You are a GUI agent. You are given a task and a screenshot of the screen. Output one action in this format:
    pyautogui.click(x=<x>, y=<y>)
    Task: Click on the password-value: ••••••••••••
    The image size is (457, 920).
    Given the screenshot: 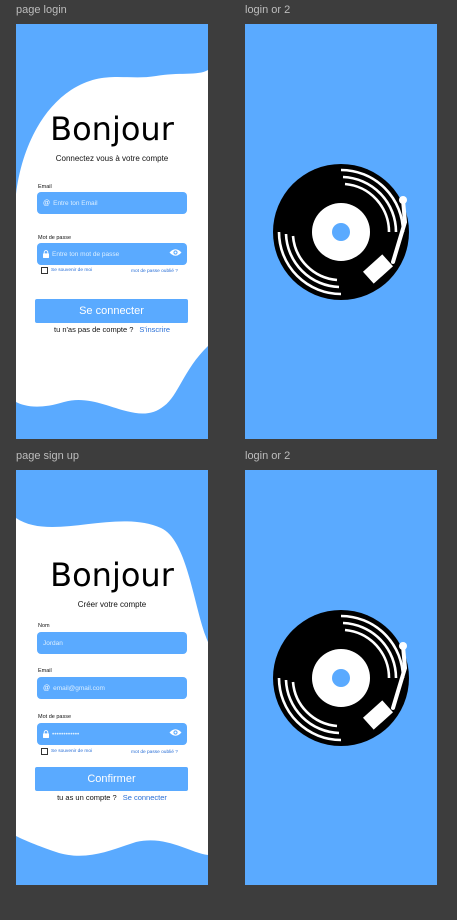 What is the action you would take?
    pyautogui.click(x=66, y=734)
    